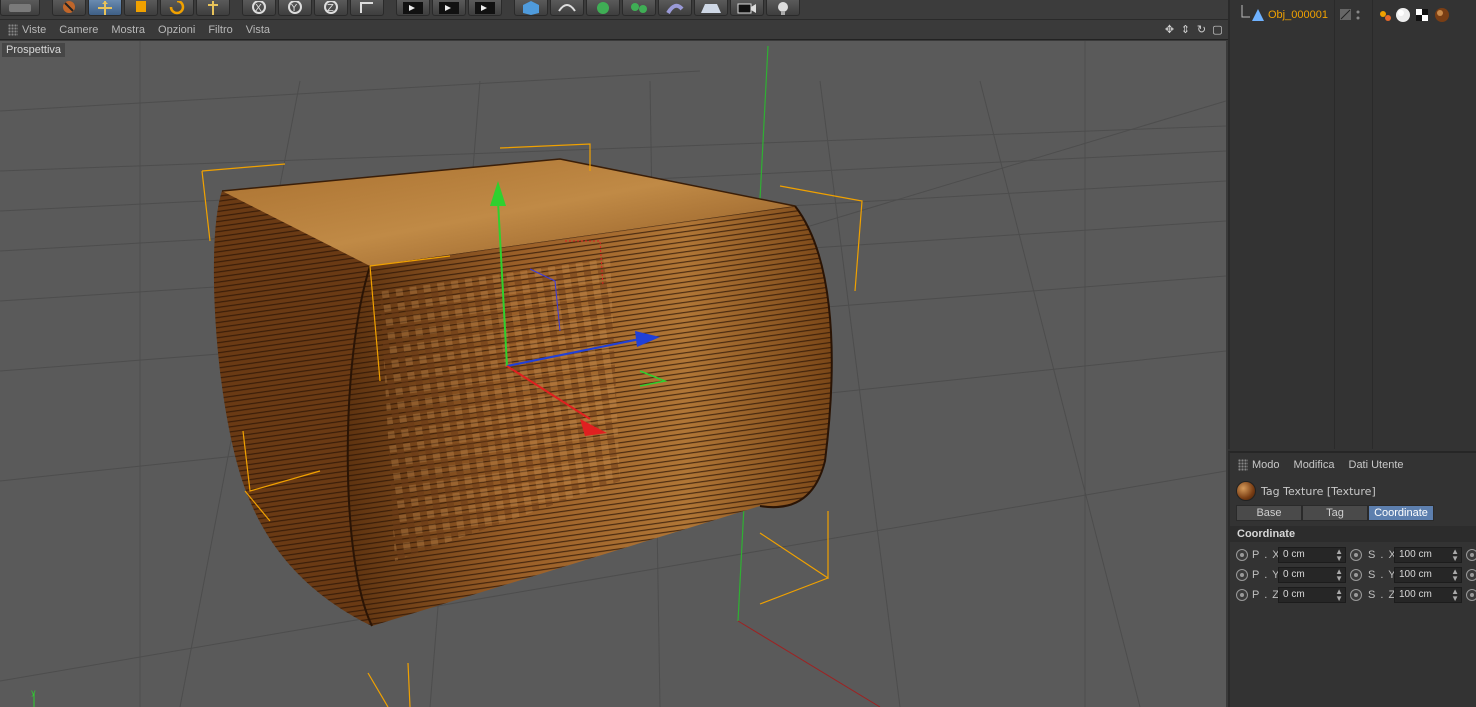  Describe the element at coordinates (603, 8) in the screenshot. I see `nurbs-icon` at that location.